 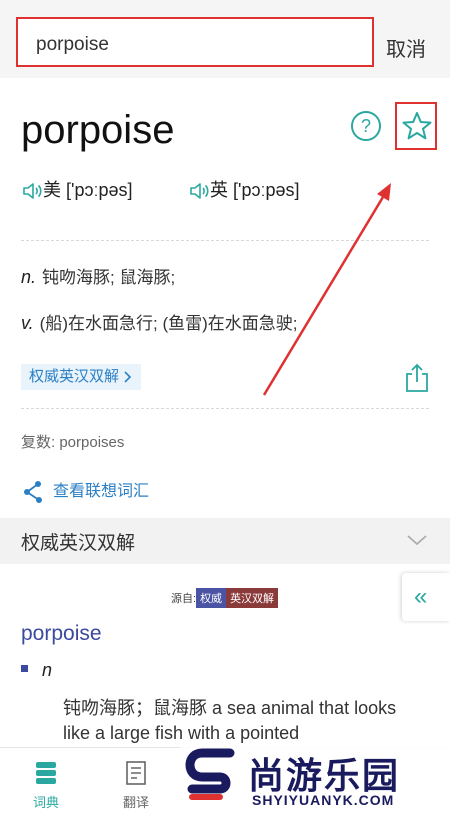 I want to click on annotation-arrow, so click(x=326, y=289).